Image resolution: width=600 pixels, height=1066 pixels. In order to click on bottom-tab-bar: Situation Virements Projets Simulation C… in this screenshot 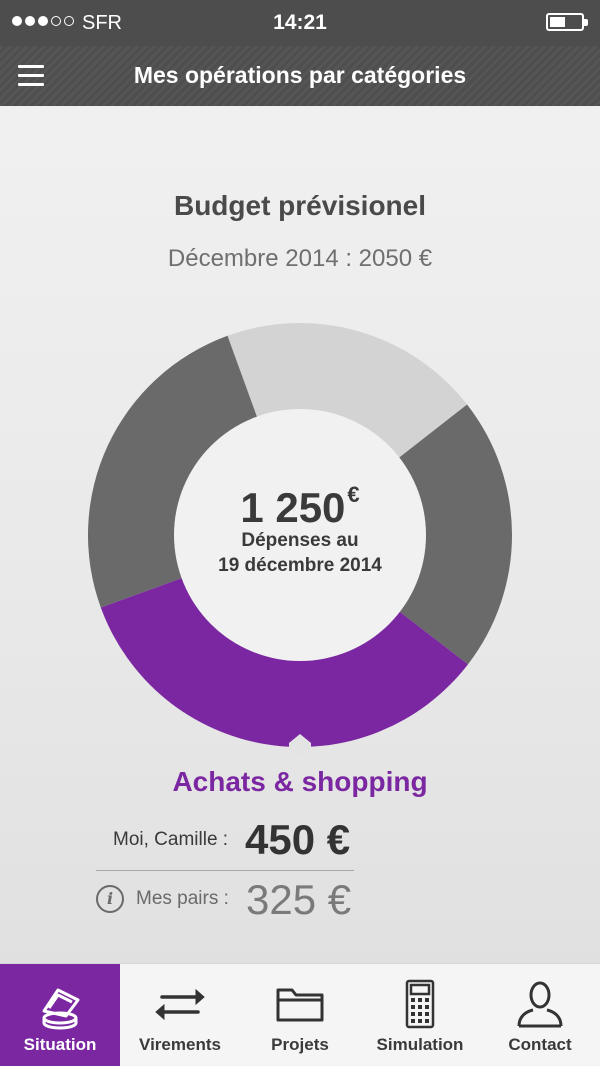, I will do `click(300, 1014)`.